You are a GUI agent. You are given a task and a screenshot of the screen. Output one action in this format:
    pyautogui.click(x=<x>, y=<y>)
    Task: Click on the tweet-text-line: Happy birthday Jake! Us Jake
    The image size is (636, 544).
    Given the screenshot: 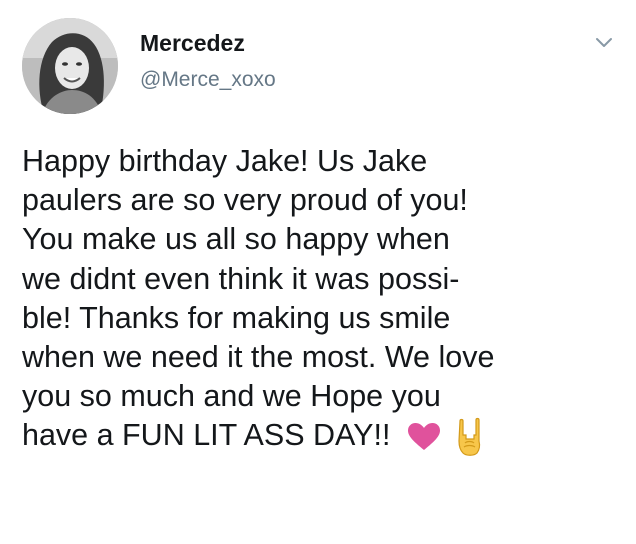 What is the action you would take?
    pyautogui.click(x=225, y=161)
    